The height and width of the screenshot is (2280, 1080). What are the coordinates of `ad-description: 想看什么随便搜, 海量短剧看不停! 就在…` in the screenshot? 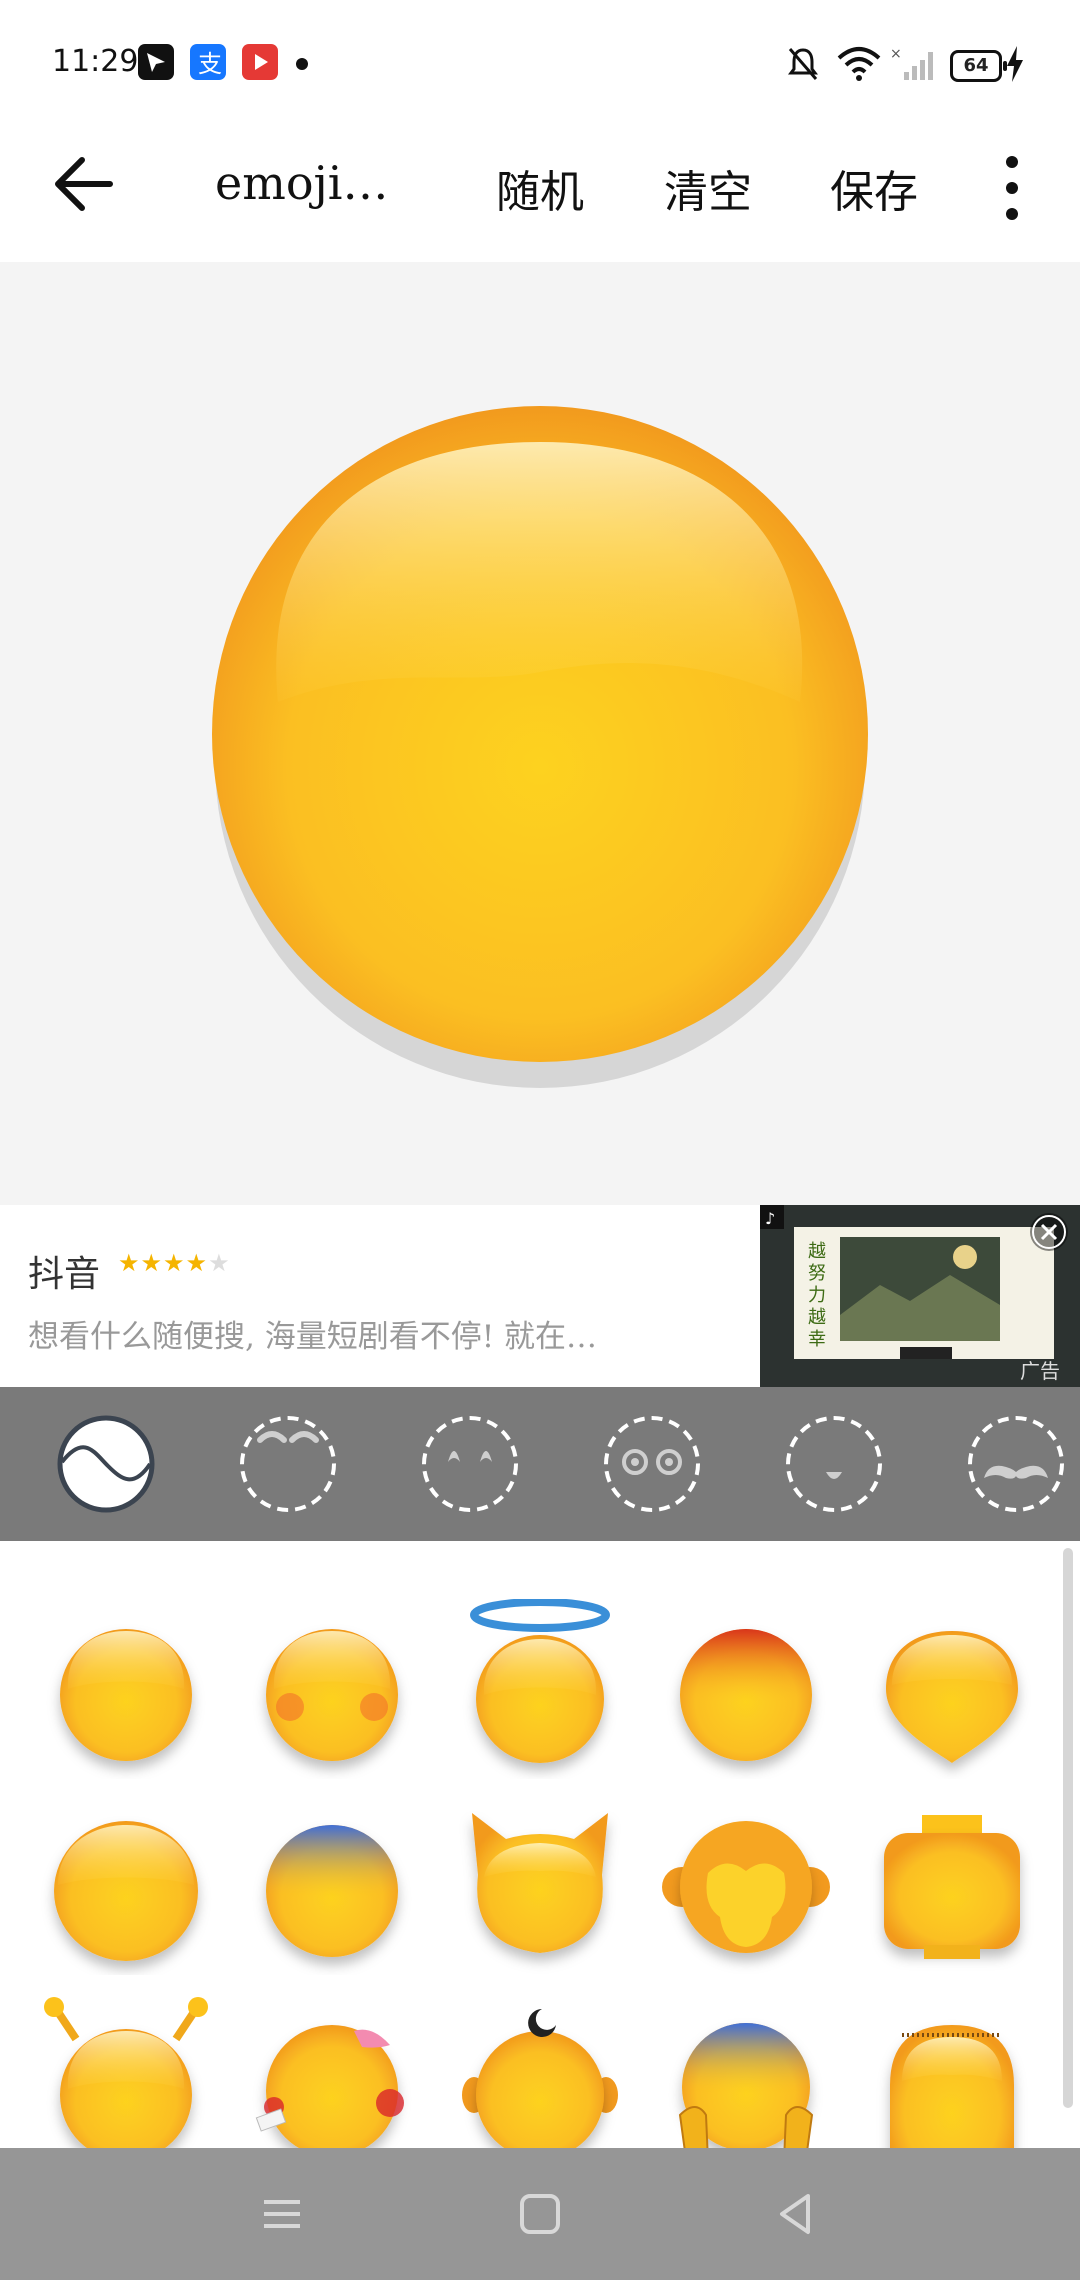 It's located at (313, 1337).